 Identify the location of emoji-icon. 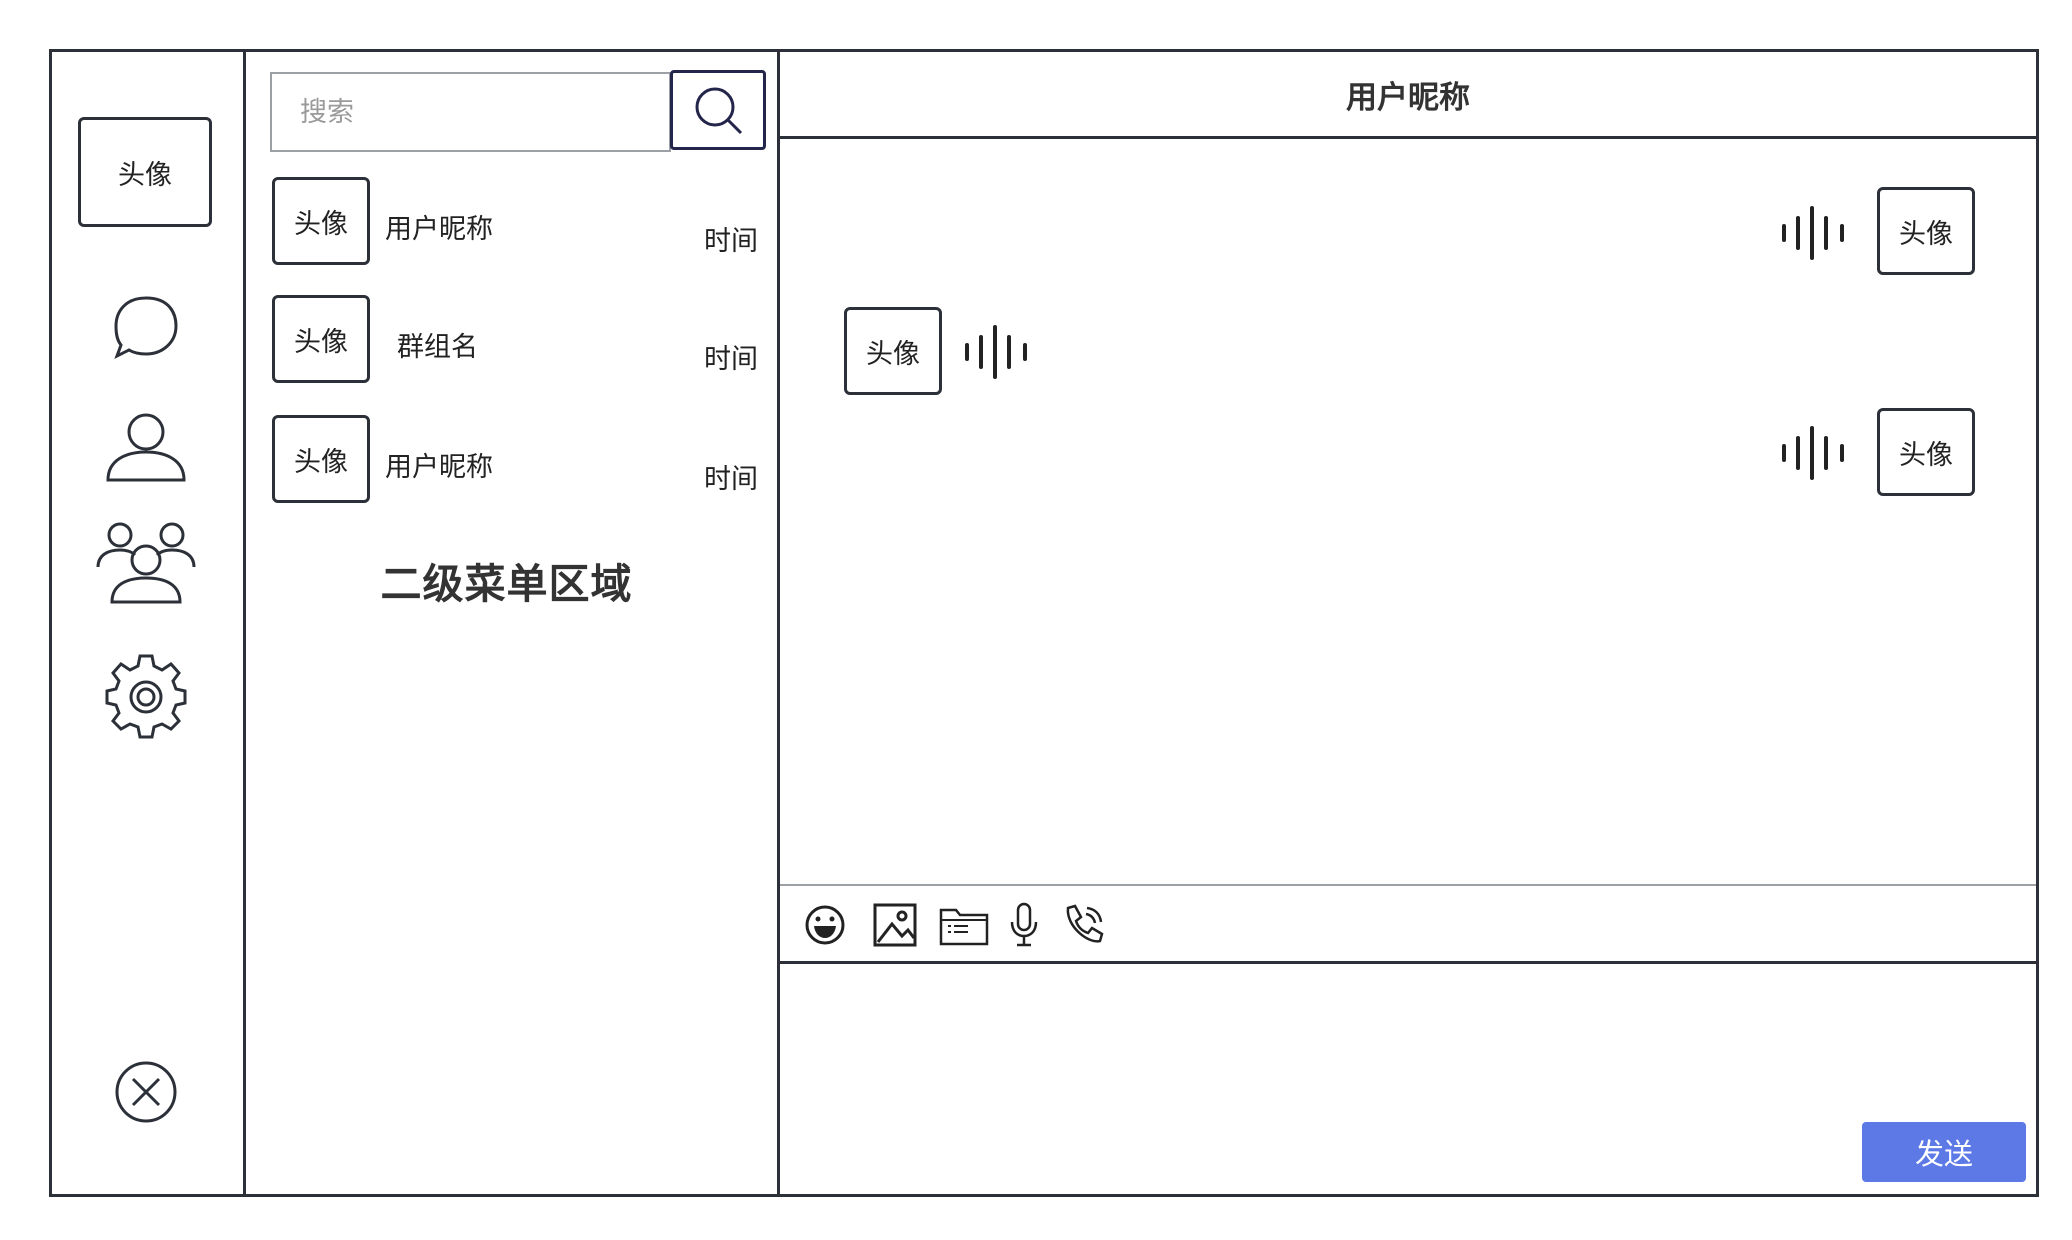
(825, 925).